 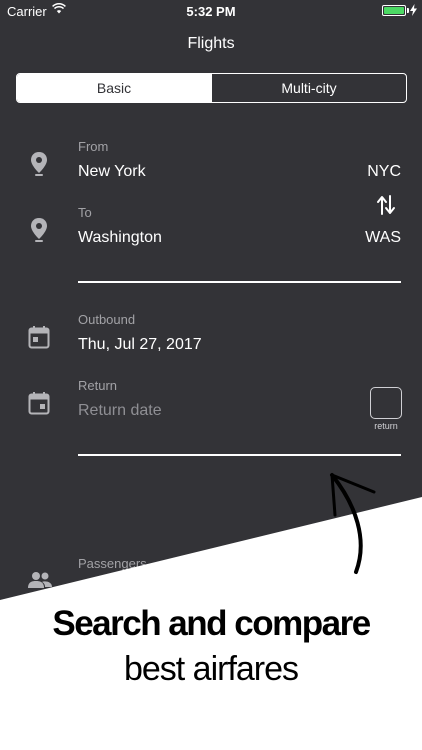 I want to click on promo-title: Search and compare, so click(x=211, y=623).